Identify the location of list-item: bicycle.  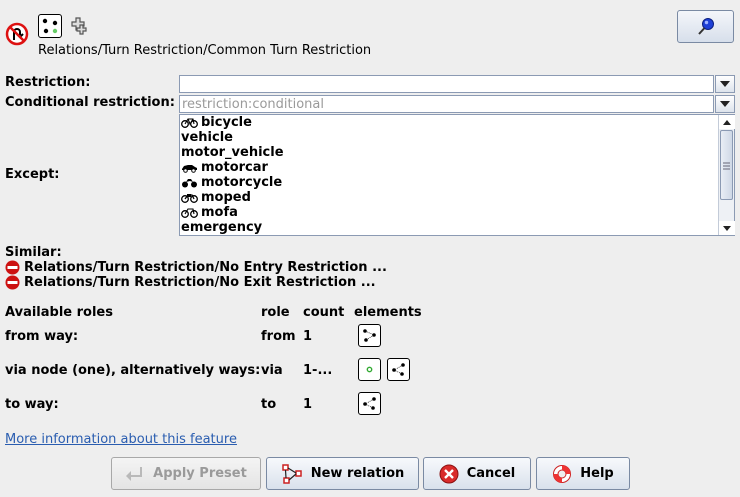
(457, 122).